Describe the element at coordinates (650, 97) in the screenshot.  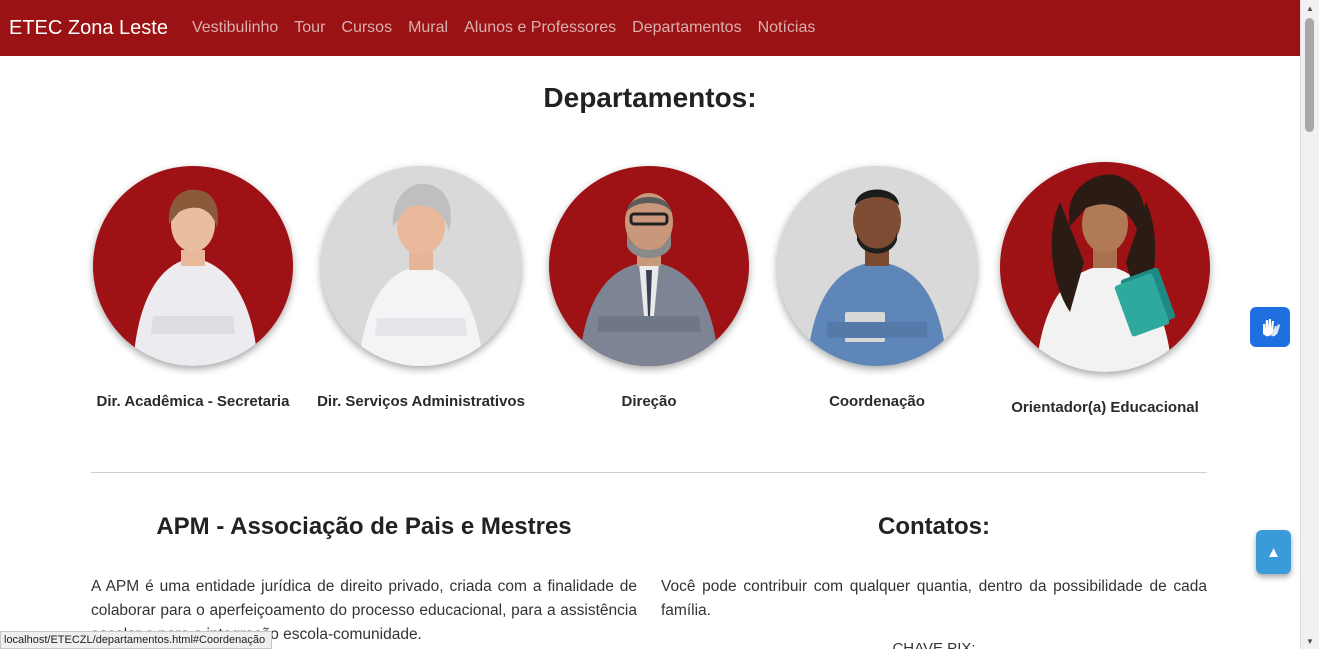
I see `page-title: Departamentos:` at that location.